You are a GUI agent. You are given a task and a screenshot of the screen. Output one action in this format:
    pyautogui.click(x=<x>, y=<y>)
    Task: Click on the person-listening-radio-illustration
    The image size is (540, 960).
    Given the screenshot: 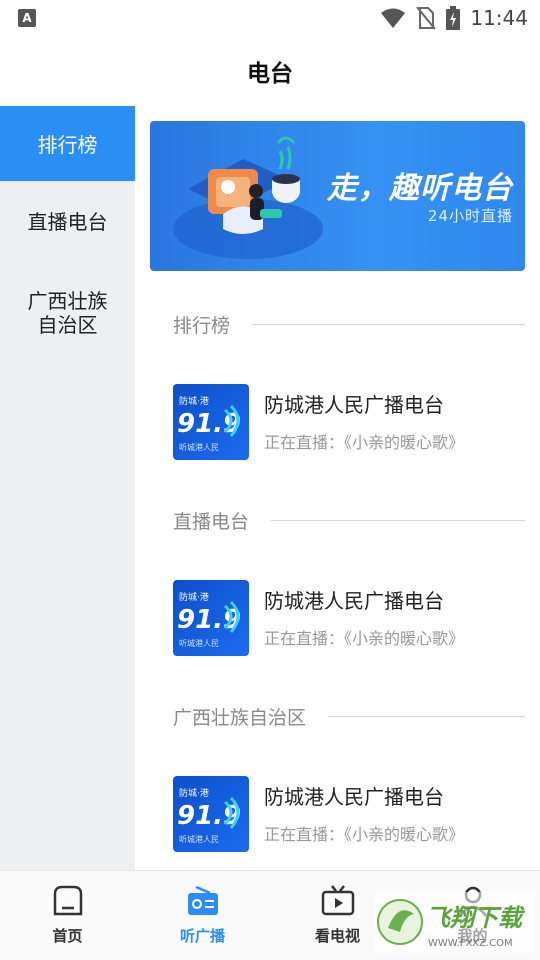 What is the action you would take?
    pyautogui.click(x=248, y=197)
    